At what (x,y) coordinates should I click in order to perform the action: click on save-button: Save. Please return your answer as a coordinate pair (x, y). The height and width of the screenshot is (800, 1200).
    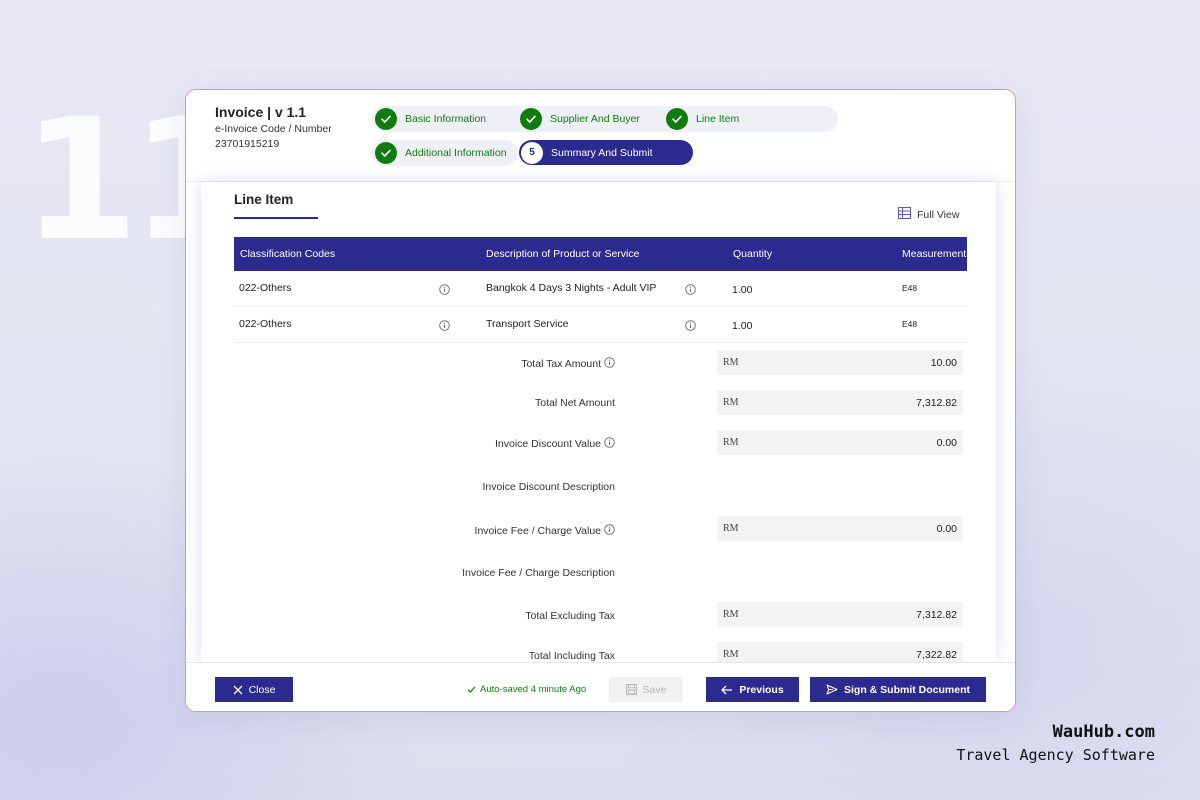
    Looking at the image, I should click on (646, 689).